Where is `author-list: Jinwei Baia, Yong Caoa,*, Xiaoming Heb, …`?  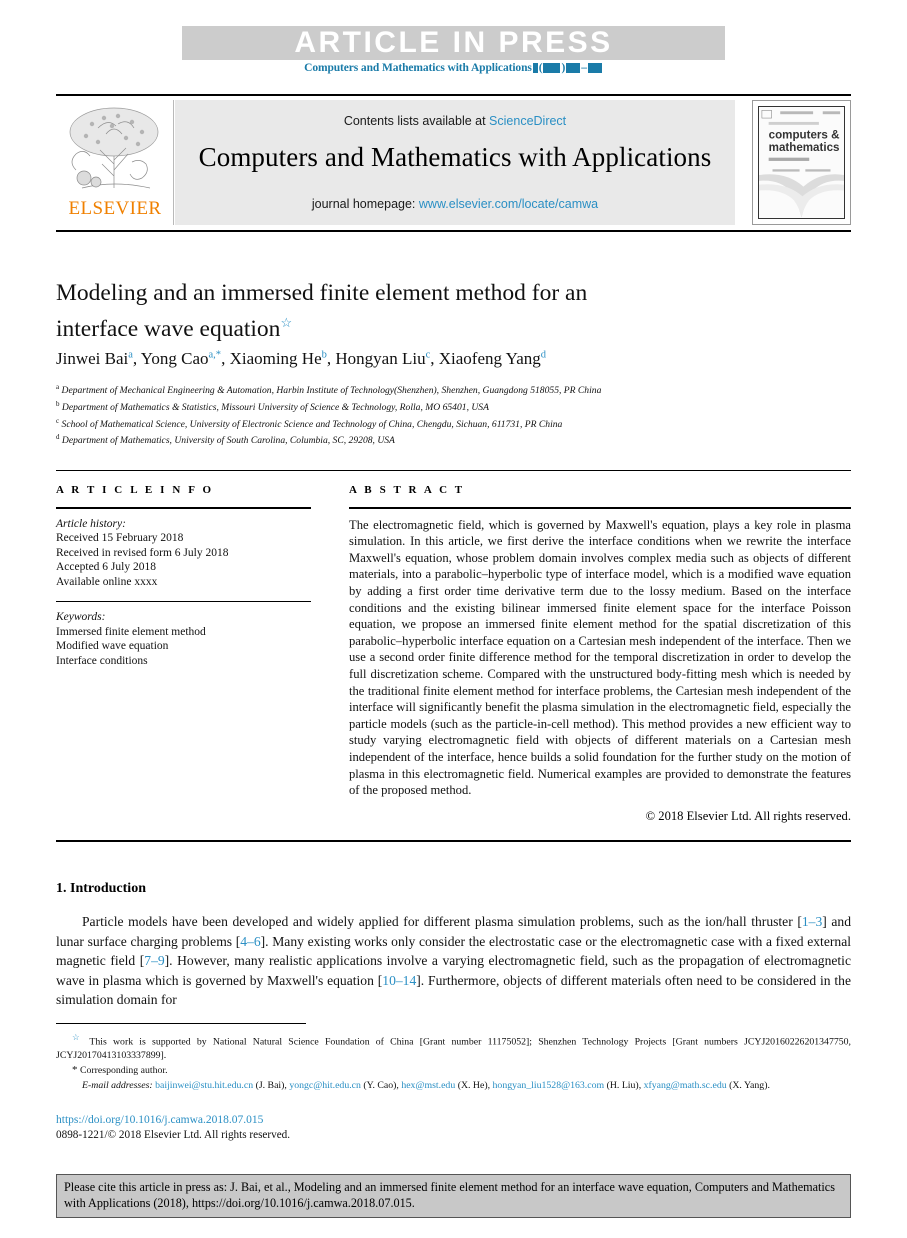 author-list: Jinwei Baia, Yong Caoa,*, Xiaoming Heb, … is located at coordinates (301, 358).